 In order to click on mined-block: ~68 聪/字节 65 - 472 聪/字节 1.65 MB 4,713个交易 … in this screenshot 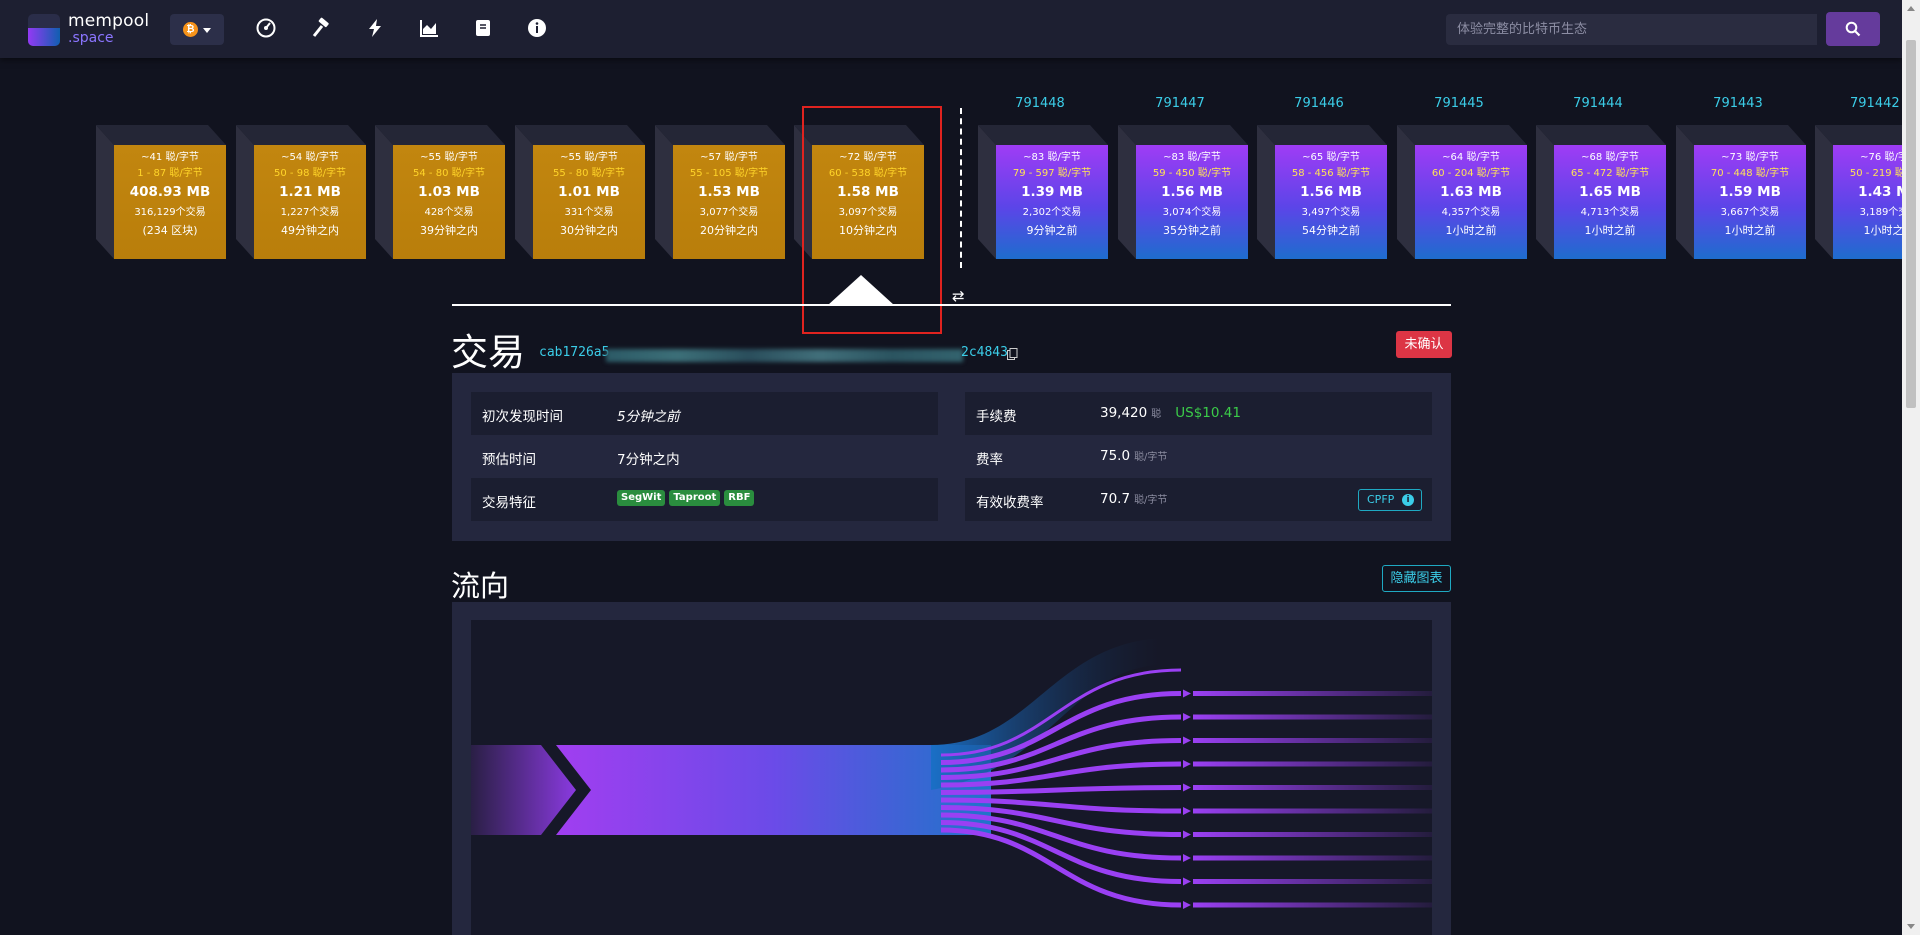, I will do `click(1601, 192)`.